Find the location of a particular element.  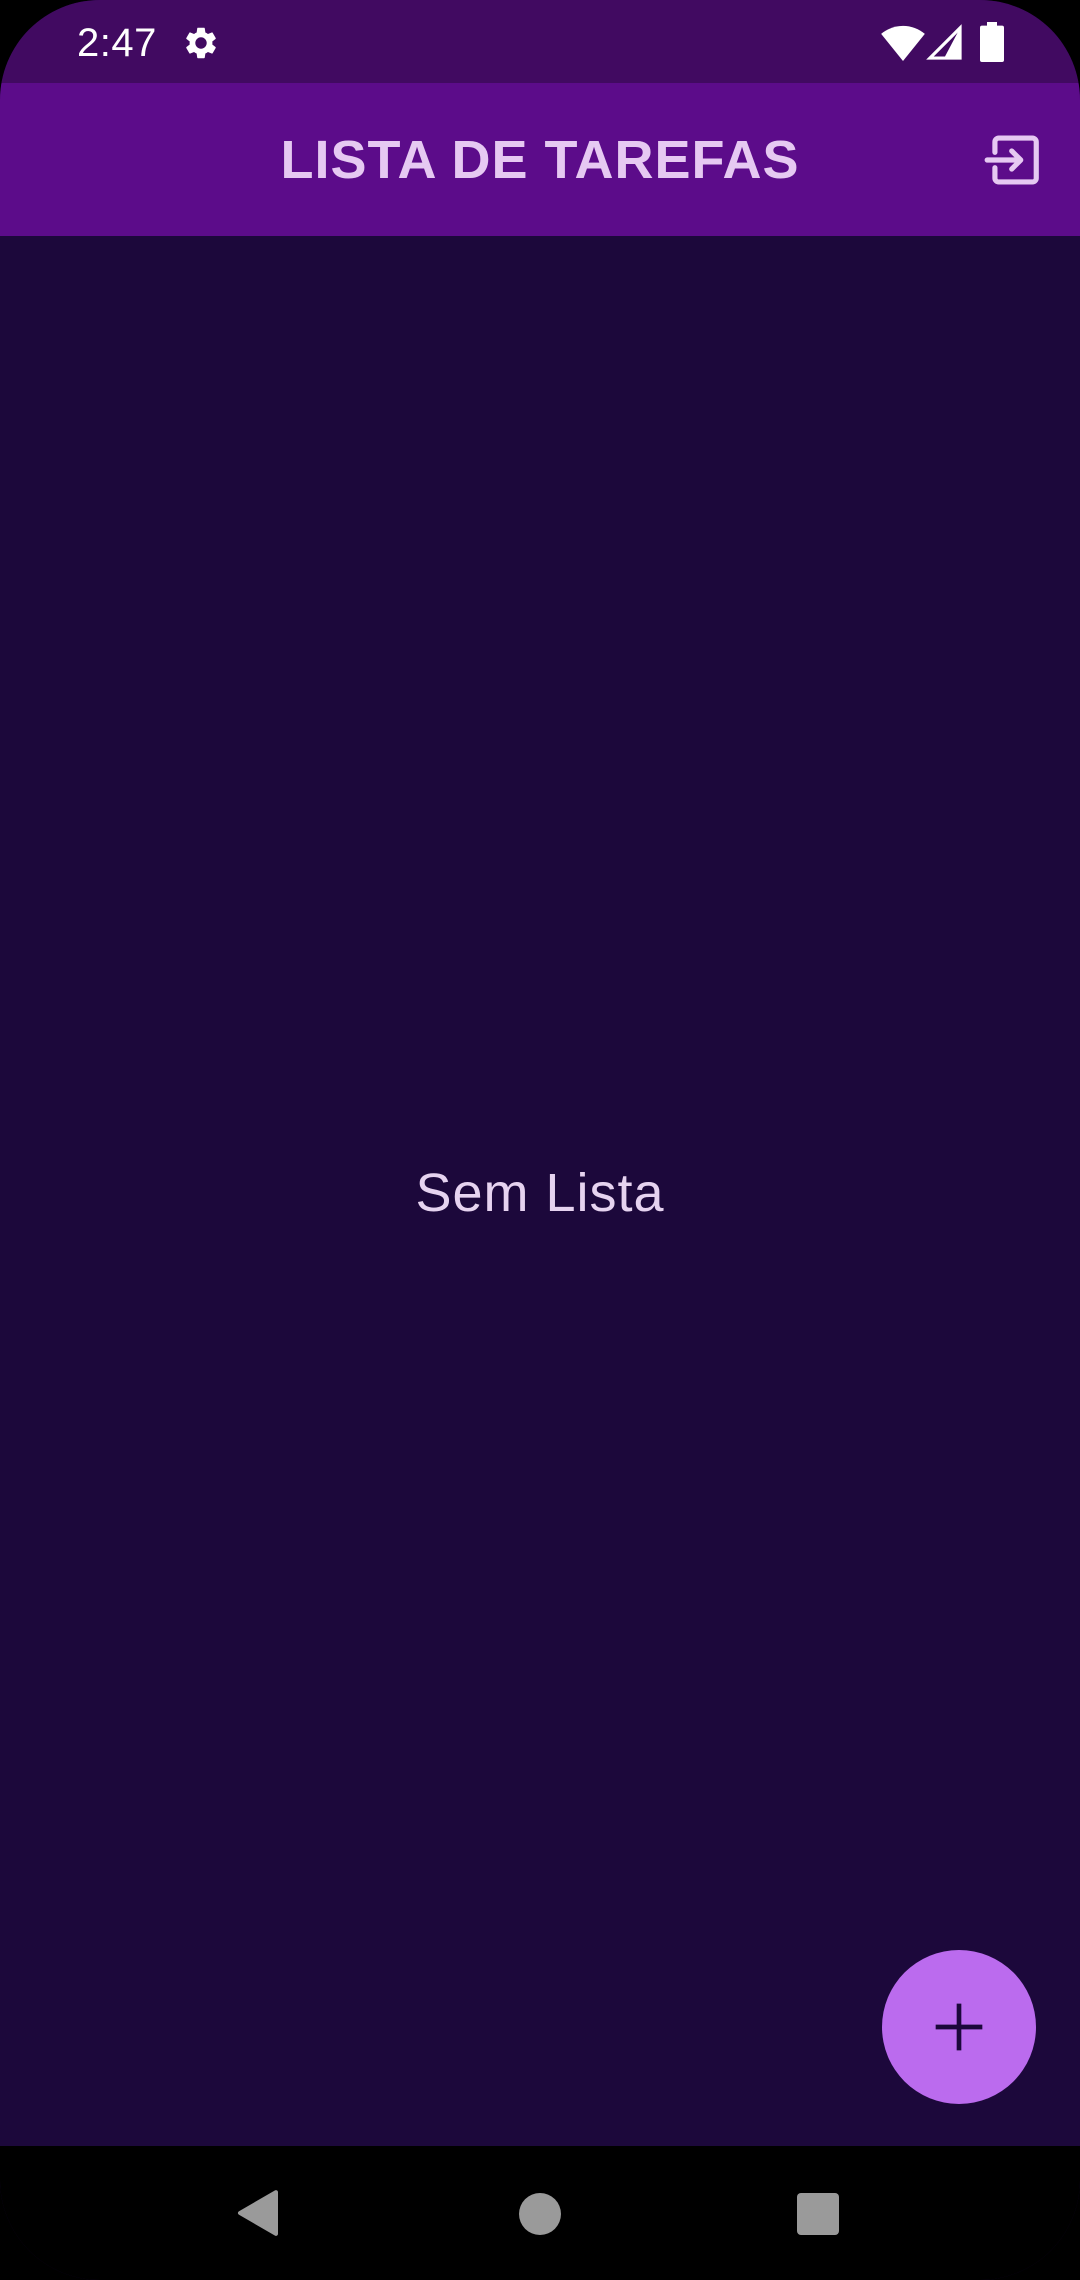

status-time: 2:47 is located at coordinates (117, 43).